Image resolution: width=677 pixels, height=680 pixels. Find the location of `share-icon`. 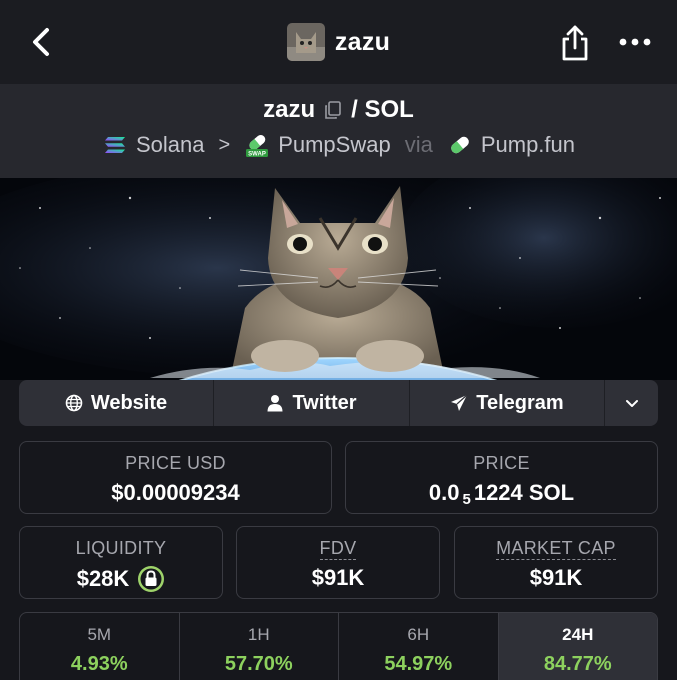

share-icon is located at coordinates (575, 43).